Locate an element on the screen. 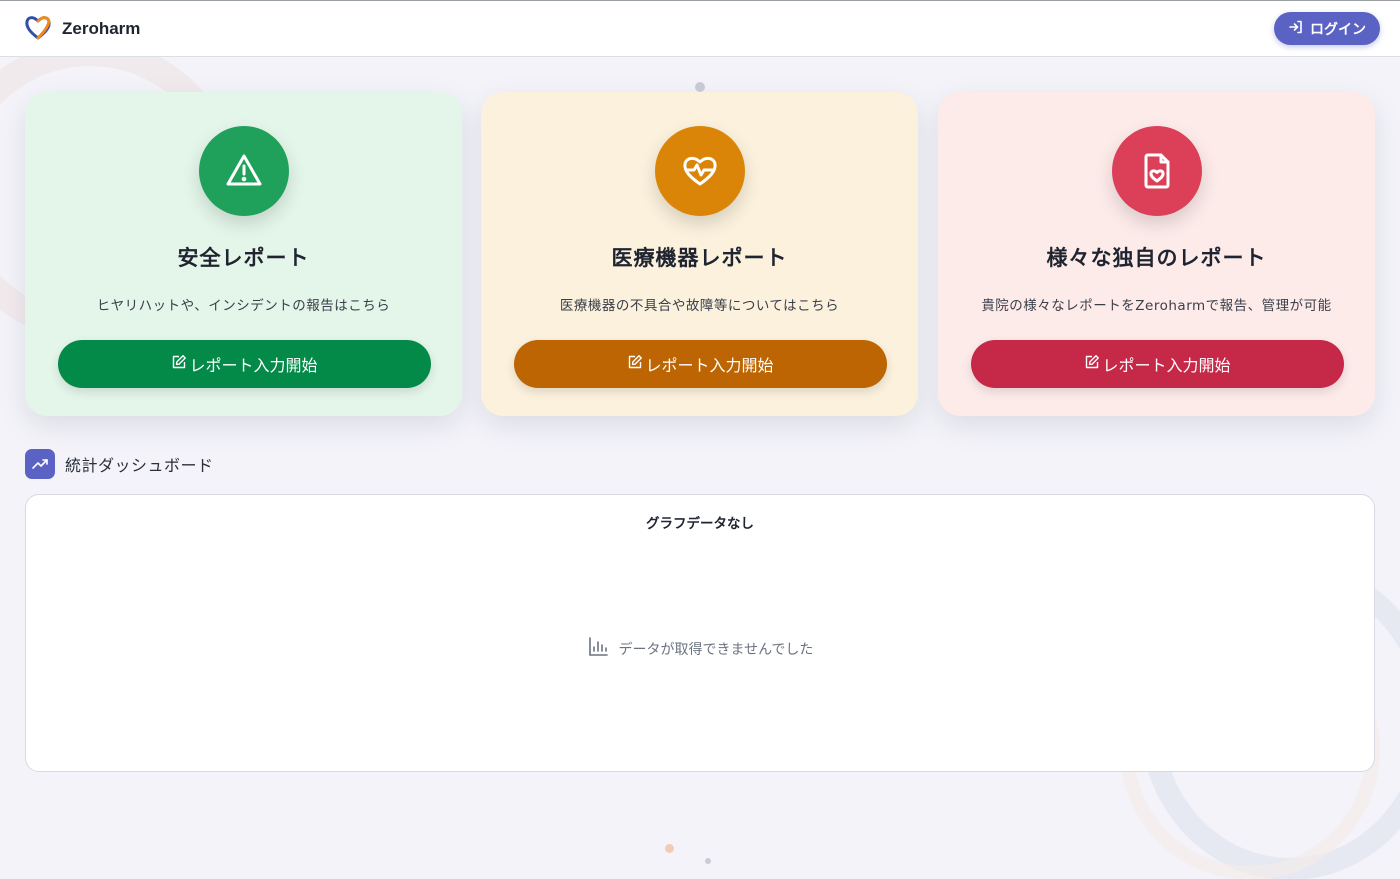  empty-state: データが取得できませんでした is located at coordinates (700, 649).